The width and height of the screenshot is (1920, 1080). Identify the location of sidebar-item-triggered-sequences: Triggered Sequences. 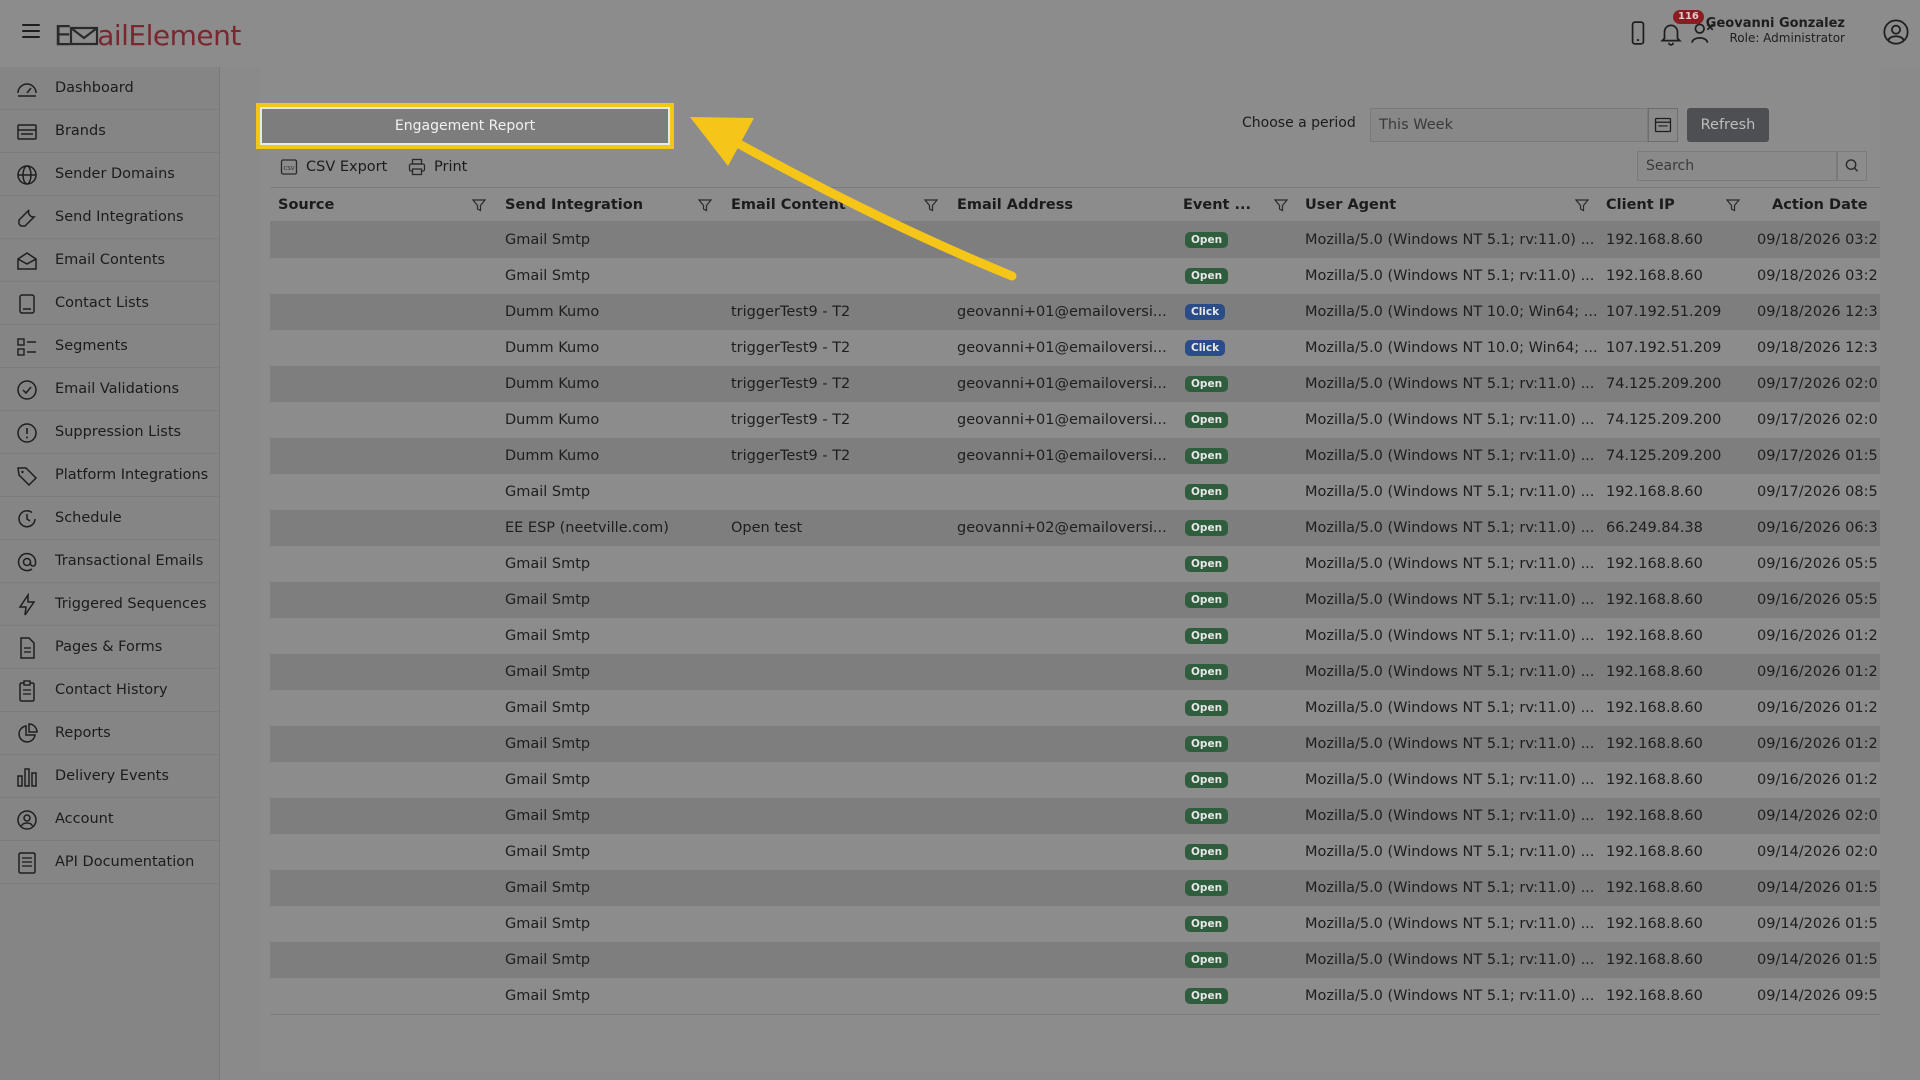
(110, 604).